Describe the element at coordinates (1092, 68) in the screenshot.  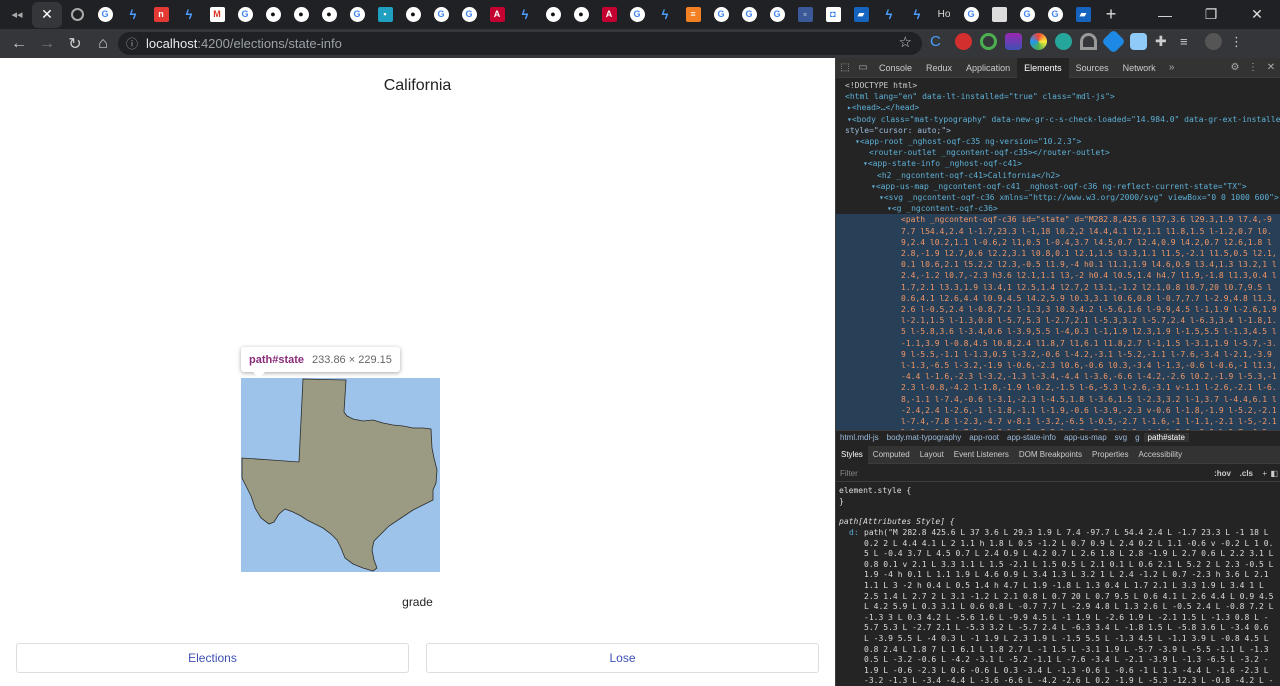
I see `tab-sources: Sources` at that location.